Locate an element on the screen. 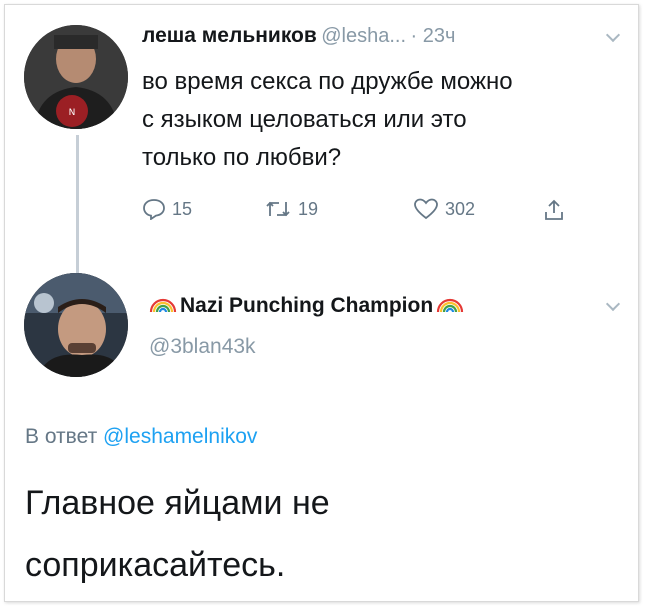 The height and width of the screenshot is (608, 645). tweet-text-line: во время секса по дружбе можно is located at coordinates (327, 81).